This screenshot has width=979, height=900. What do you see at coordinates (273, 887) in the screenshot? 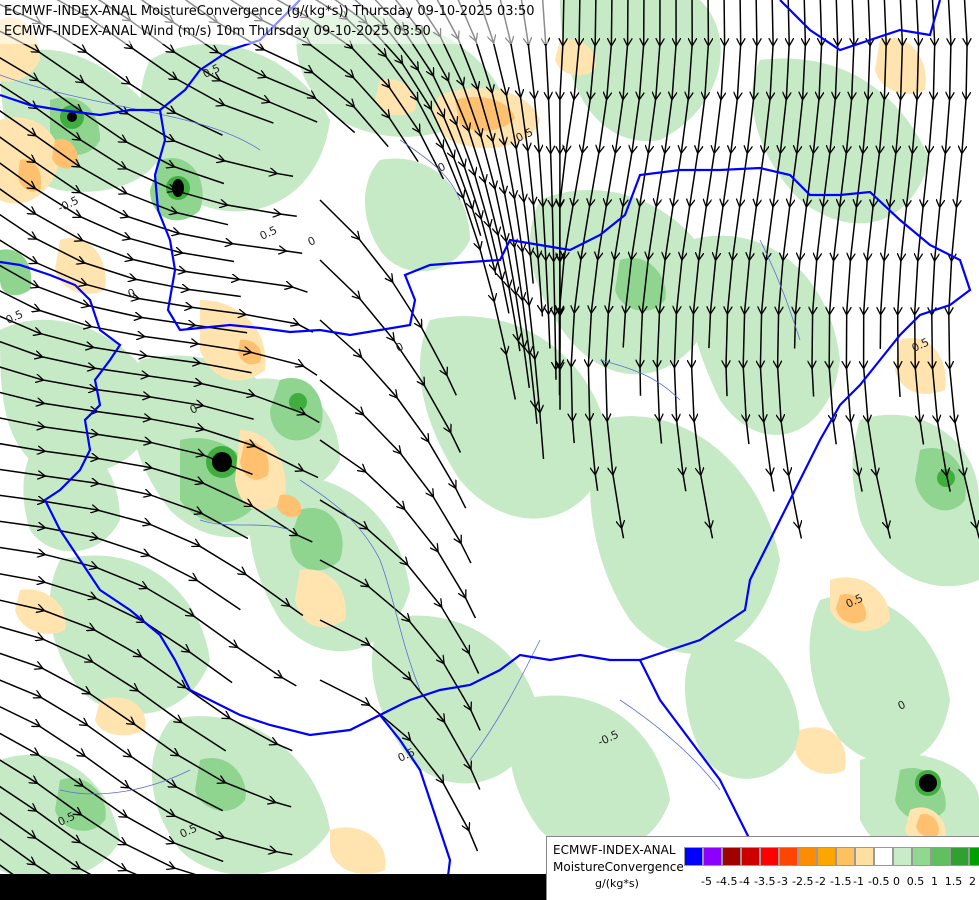
I see `bottom-bar` at bounding box center [273, 887].